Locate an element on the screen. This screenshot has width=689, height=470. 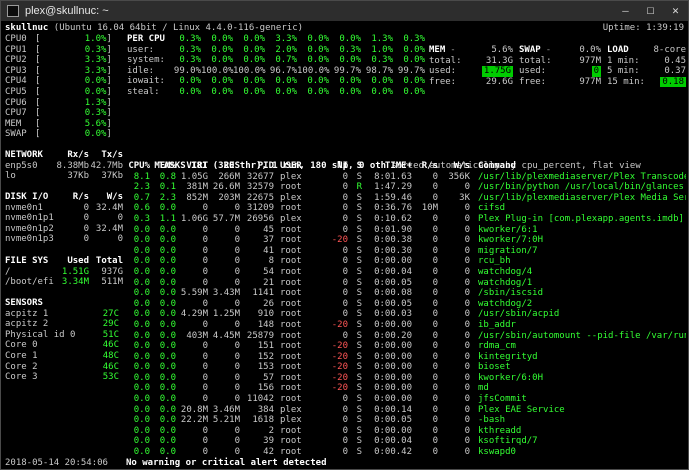
titlebar: plex@skullnuc: ~ ─ ☐ ✕ is located at coordinates (344, 11).